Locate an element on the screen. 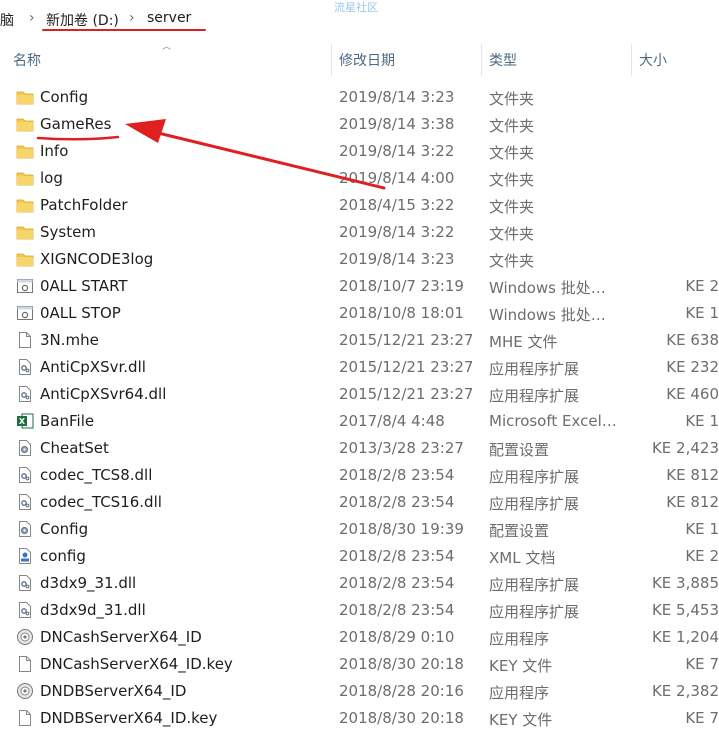  file-name: codec_TCS8.dll is located at coordinates (96, 475).